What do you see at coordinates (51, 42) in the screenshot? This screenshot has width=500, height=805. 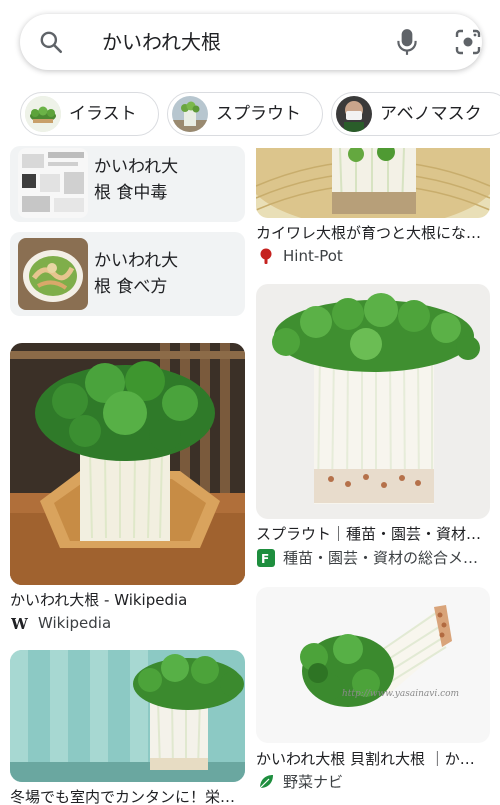 I see `search-icon` at bounding box center [51, 42].